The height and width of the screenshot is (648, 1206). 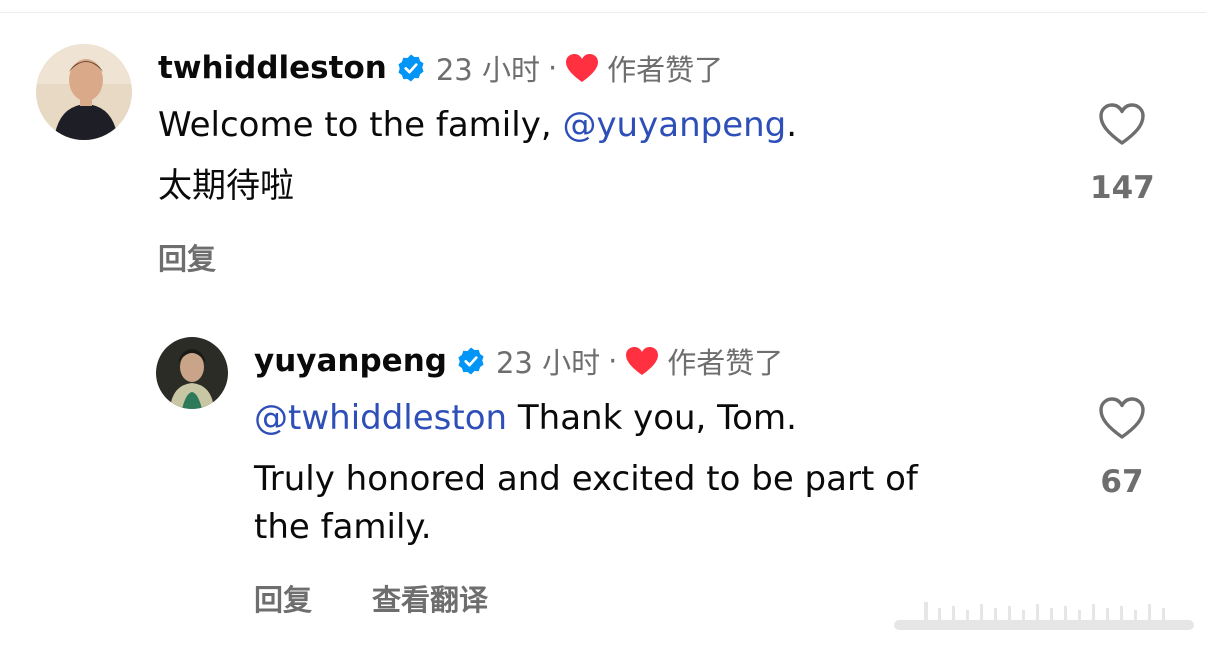 I want to click on comment-text: ., so click(x=792, y=125).